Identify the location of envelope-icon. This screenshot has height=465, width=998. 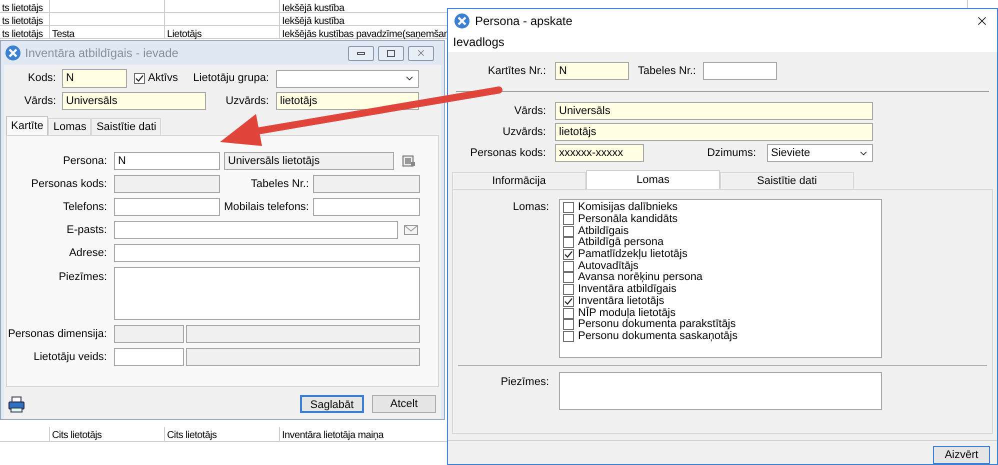
(411, 230).